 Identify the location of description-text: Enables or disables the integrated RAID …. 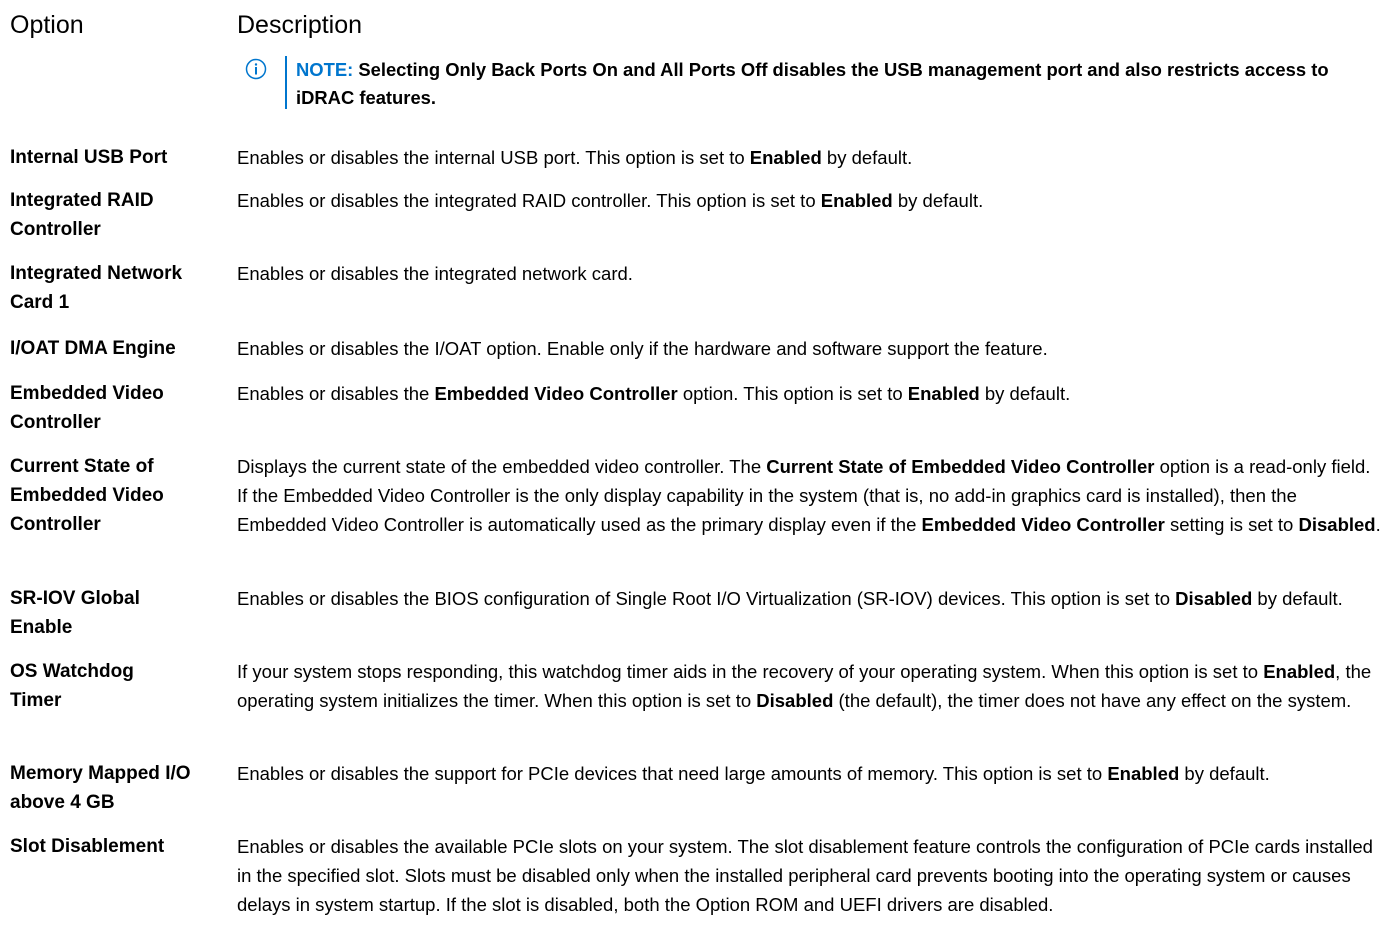
(529, 200).